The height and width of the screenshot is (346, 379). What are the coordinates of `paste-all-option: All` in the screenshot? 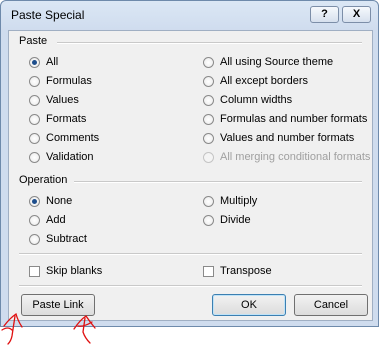 It's located at (43, 62).